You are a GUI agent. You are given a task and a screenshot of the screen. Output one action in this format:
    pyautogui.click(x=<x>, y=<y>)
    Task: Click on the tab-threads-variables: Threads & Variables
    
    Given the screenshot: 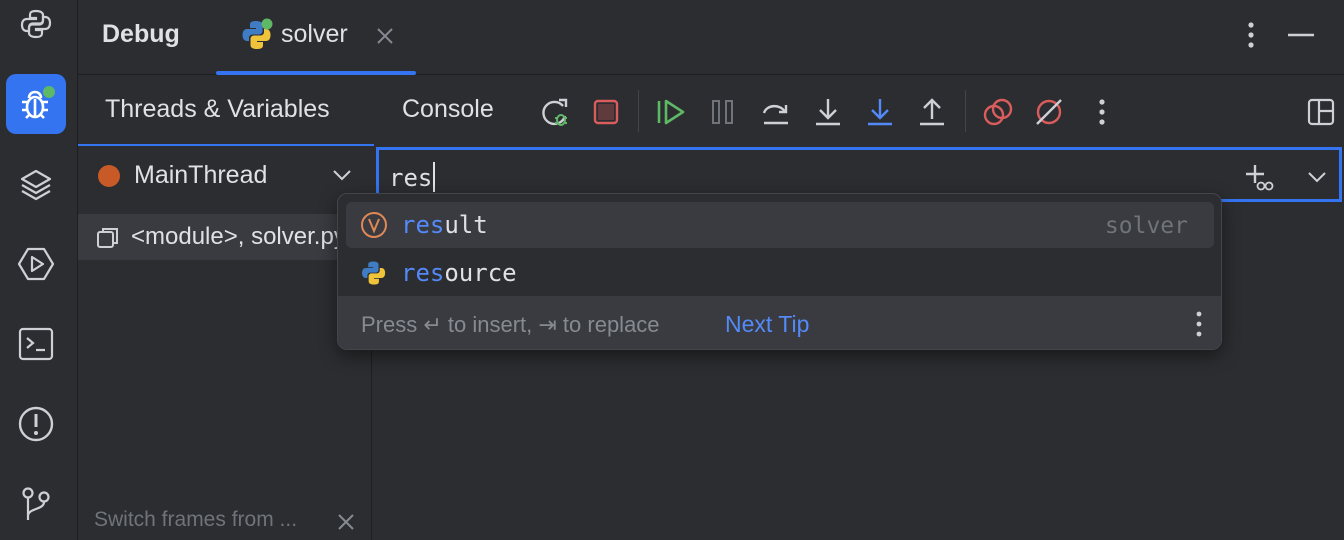 What is the action you would take?
    pyautogui.click(x=217, y=109)
    